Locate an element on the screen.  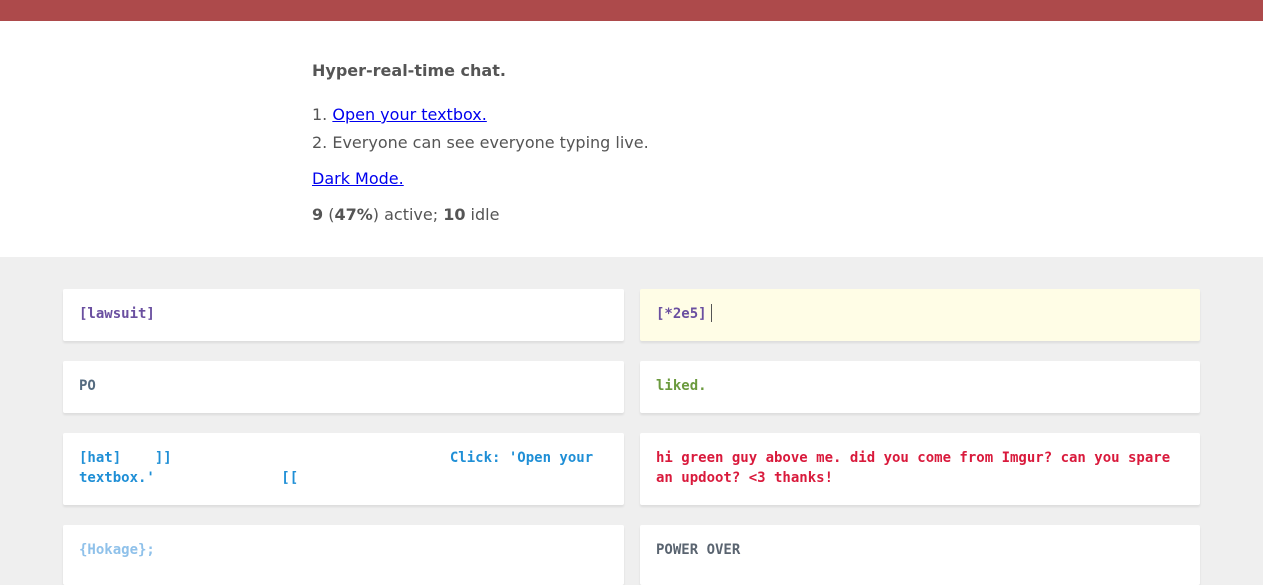
chat-text: [lawsuit] is located at coordinates (117, 314).